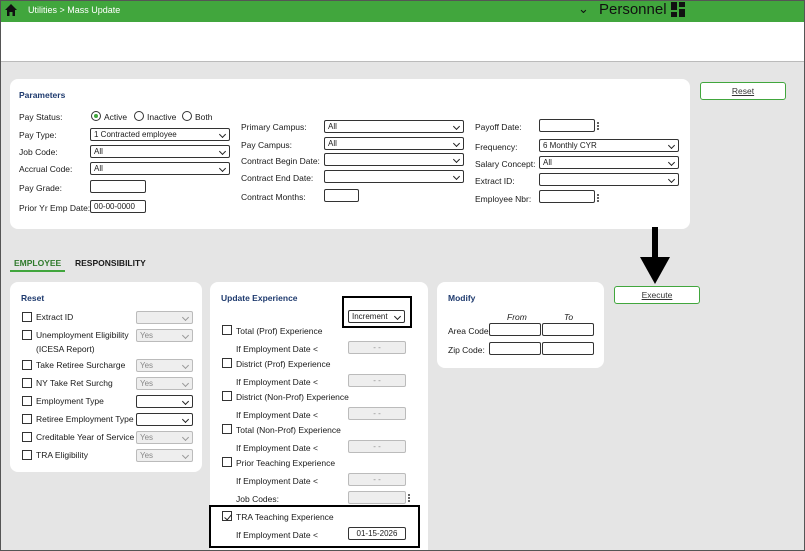  I want to click on creditable-year-of-service-label: Creditable Year of Service, so click(85, 437).